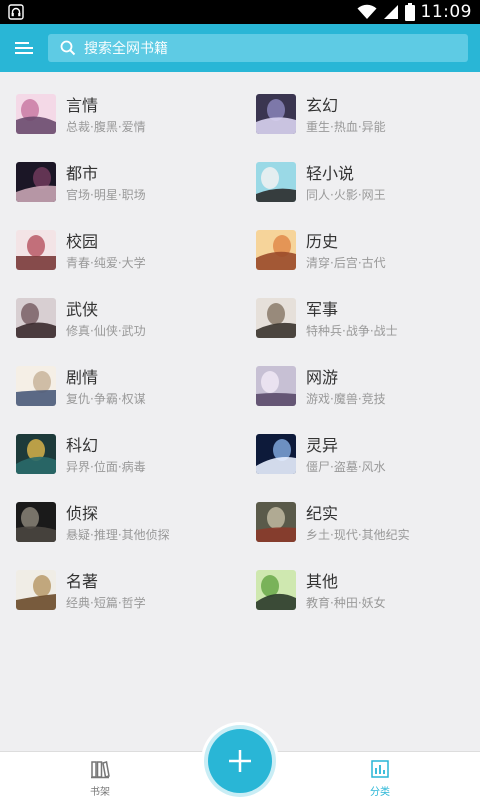 The image size is (480, 800). What do you see at coordinates (126, 458) in the screenshot?
I see `category-item: 科幻异界·位面·病毒` at bounding box center [126, 458].